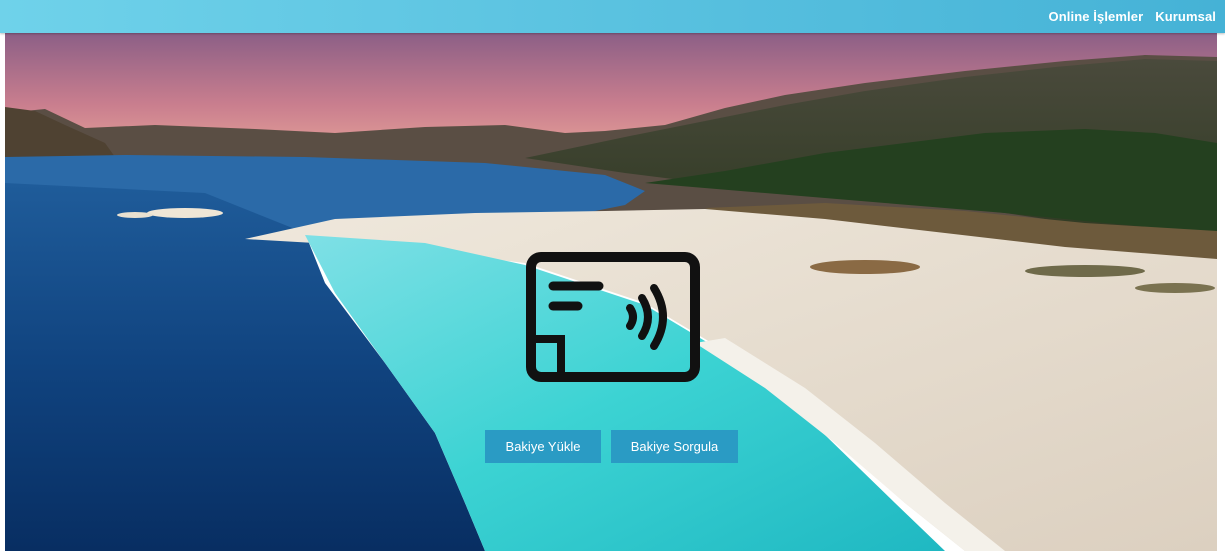  I want to click on bakiye-sorgula-button: Bakiye Sorgula, so click(674, 446).